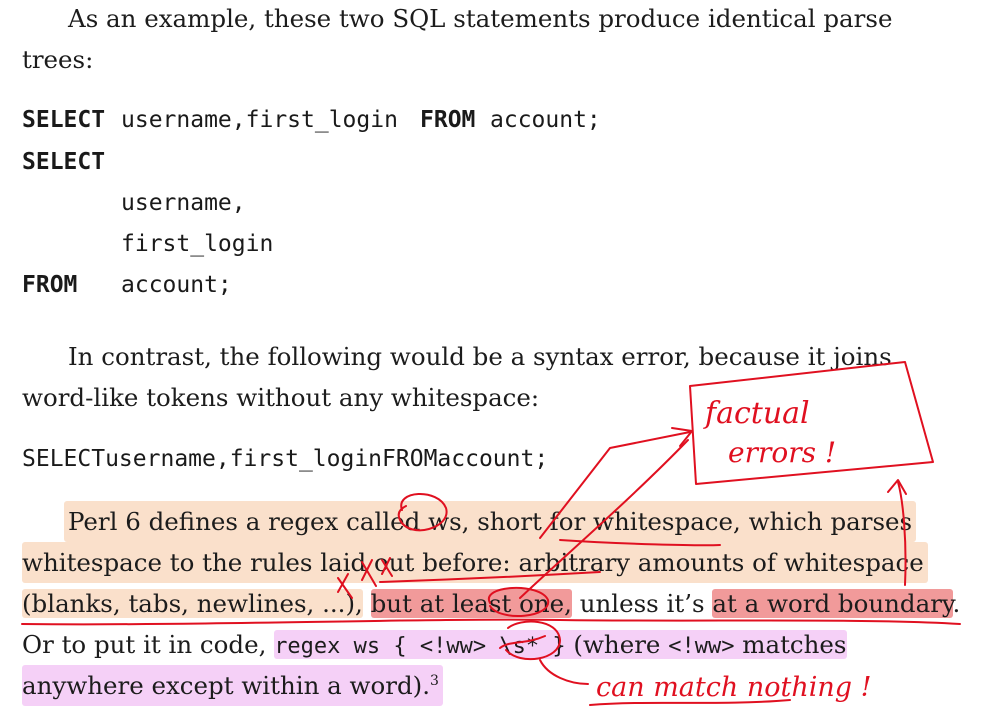 This screenshot has height=713, width=985. Describe the element at coordinates (756, 413) in the screenshot. I see `note-factual-text: factual` at that location.